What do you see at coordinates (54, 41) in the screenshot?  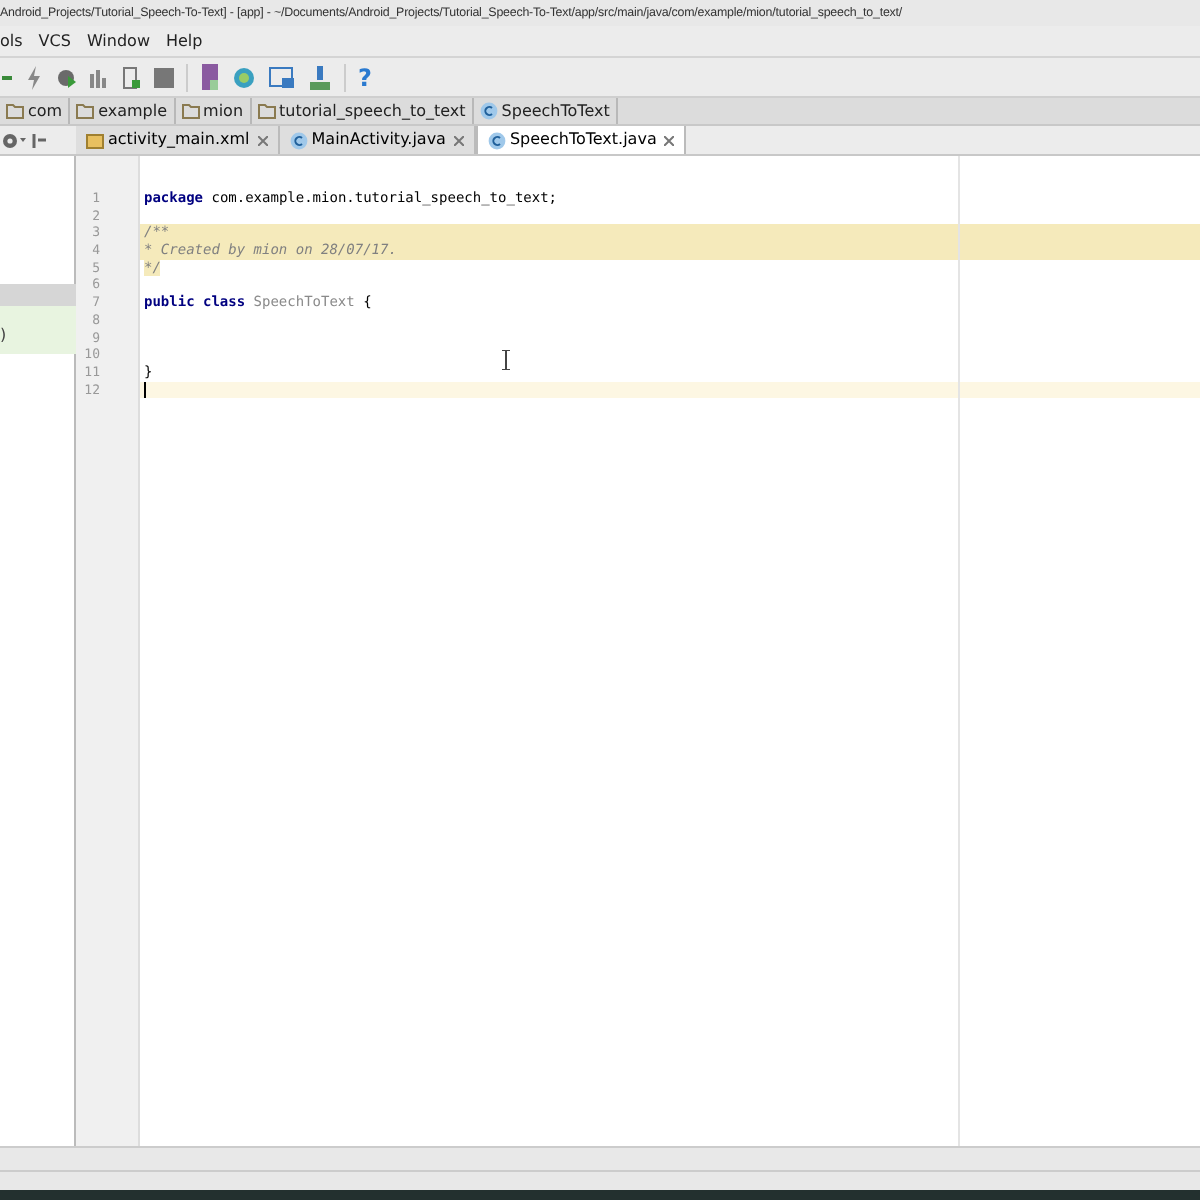 I see `menu-item: VCS` at bounding box center [54, 41].